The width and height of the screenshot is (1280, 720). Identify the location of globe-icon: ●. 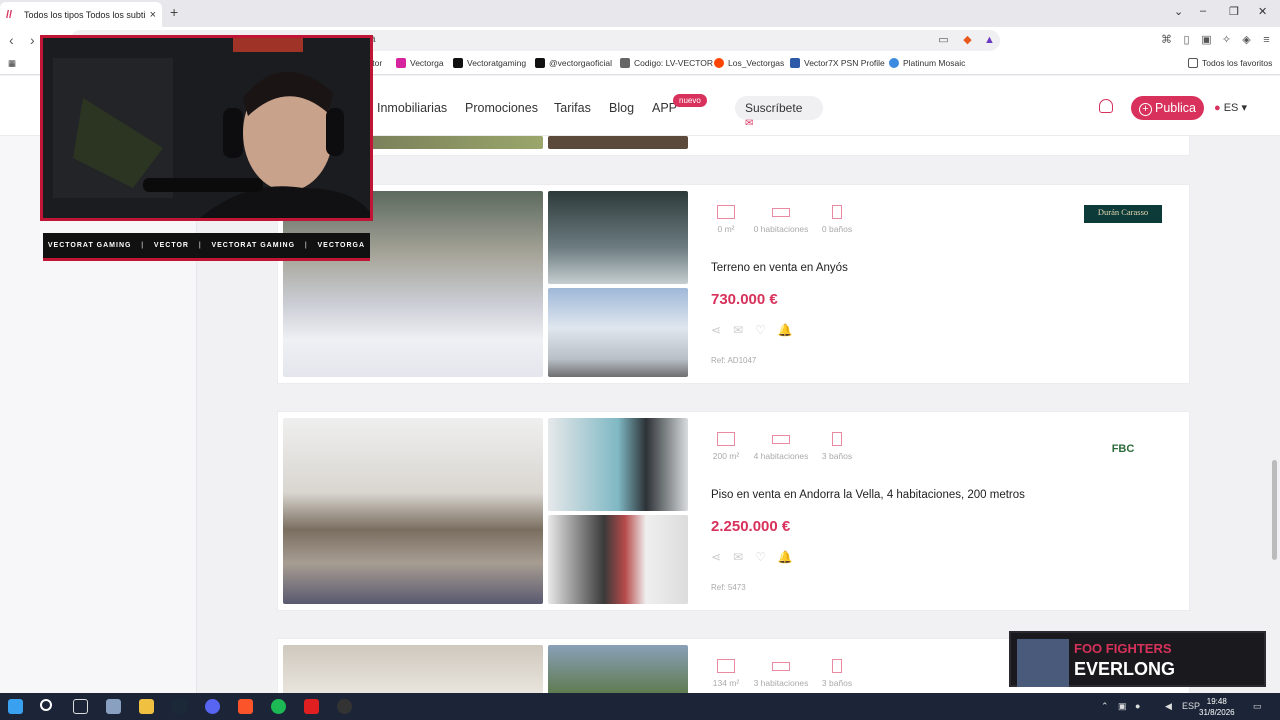
(1217, 108).